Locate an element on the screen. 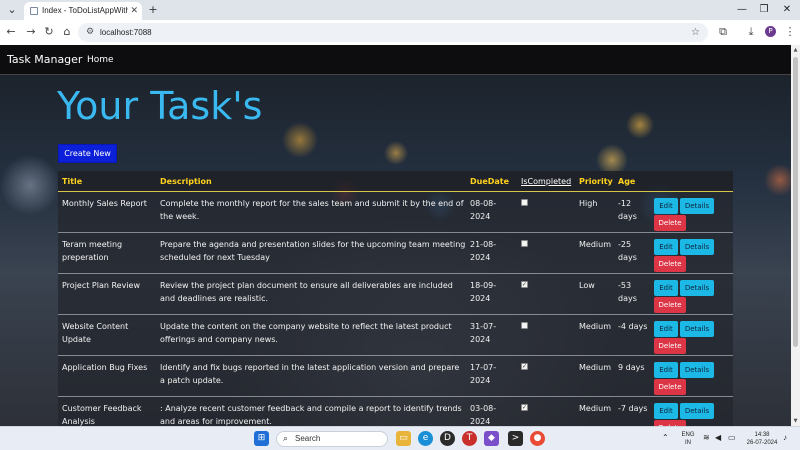 The width and height of the screenshot is (800, 450). tab-title: Index - ToDoListAppWithDatab is located at coordinates (85, 10).